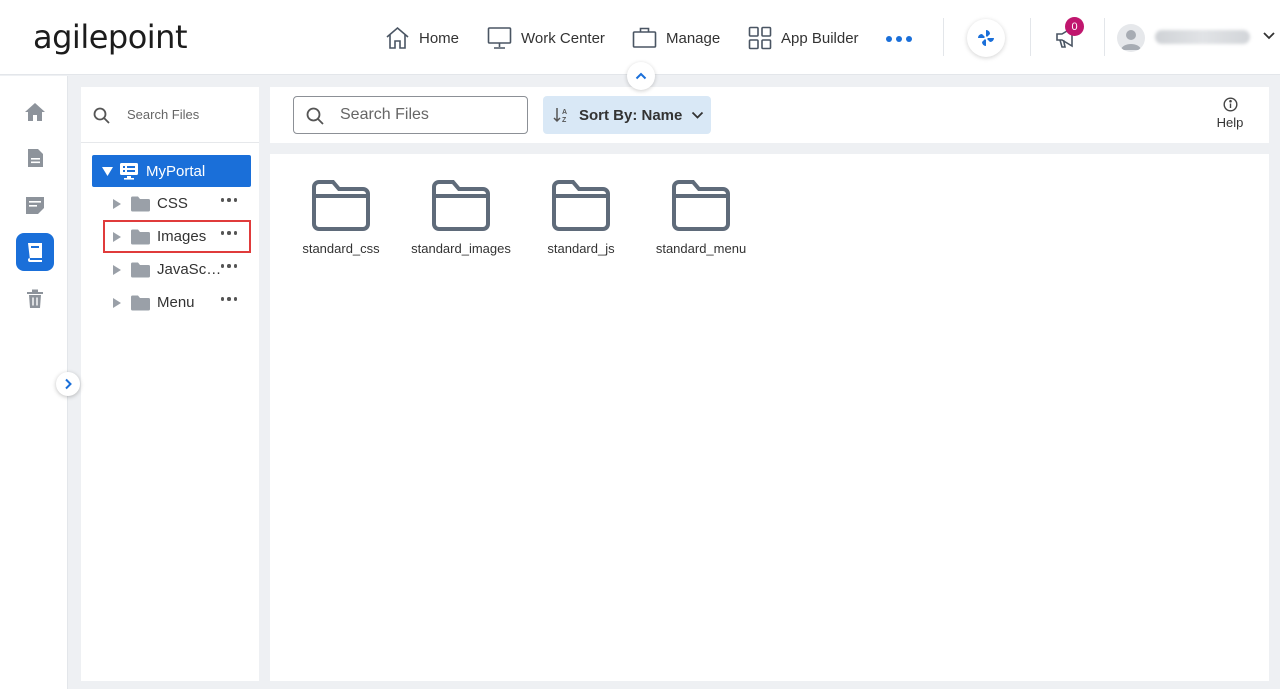 Image resolution: width=1280 pixels, height=689 pixels. Describe the element at coordinates (820, 38) in the screenshot. I see `nav-app-builder-label: App Builder` at that location.